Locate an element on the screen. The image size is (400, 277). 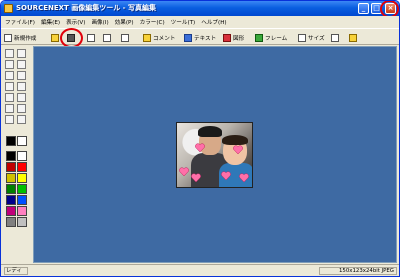
text-label: テキスト is located at coordinates (205, 38).